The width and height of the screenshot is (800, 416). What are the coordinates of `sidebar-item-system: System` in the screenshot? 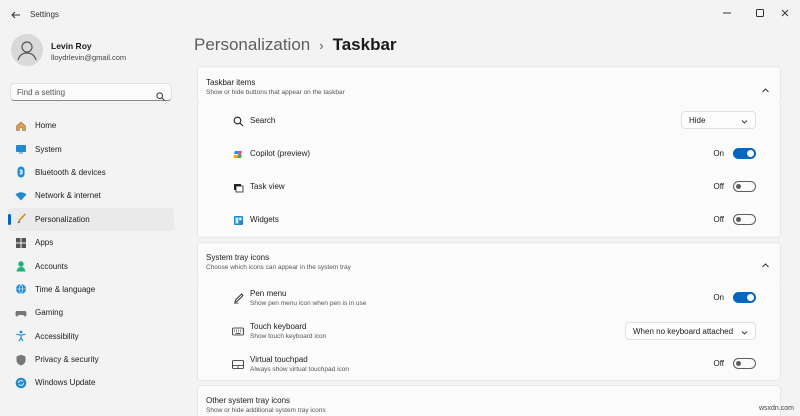 It's located at (91, 148).